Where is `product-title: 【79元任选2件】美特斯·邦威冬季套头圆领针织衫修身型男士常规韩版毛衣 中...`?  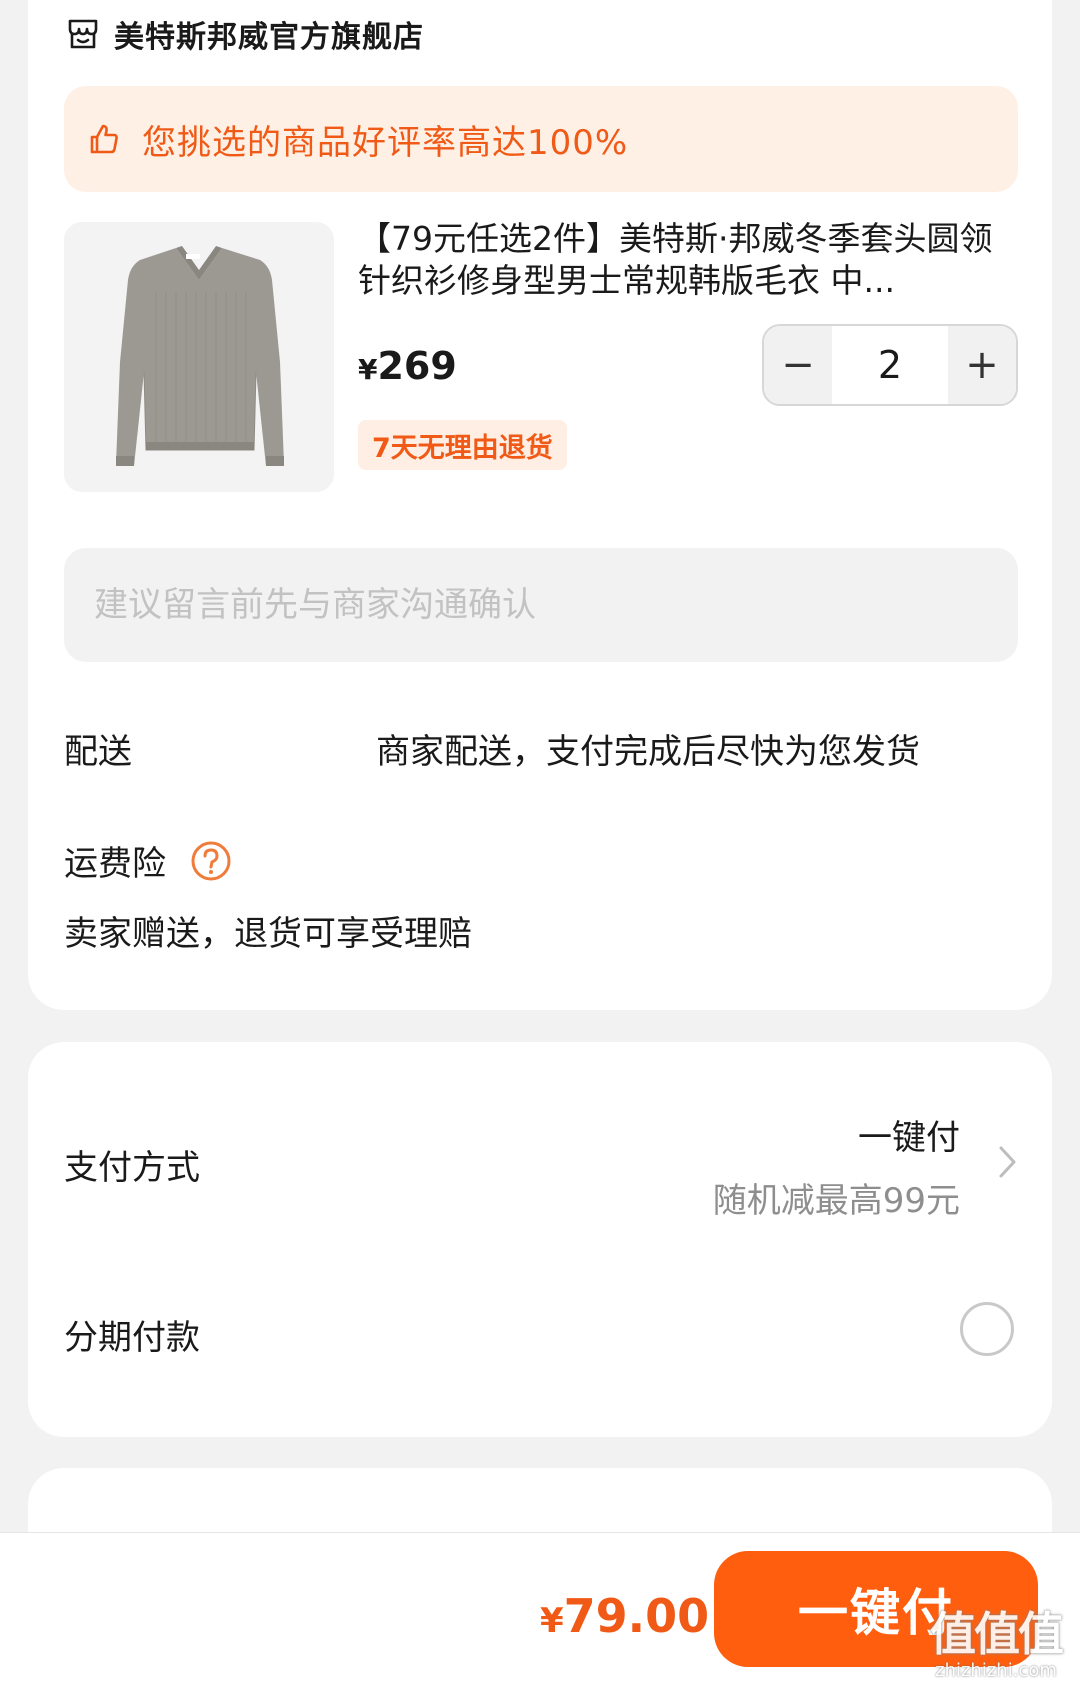
product-title: 【79元任选2件】美特斯·邦威冬季套头圆领针织衫修身型男士常规韩版毛衣 中... is located at coordinates (688, 260).